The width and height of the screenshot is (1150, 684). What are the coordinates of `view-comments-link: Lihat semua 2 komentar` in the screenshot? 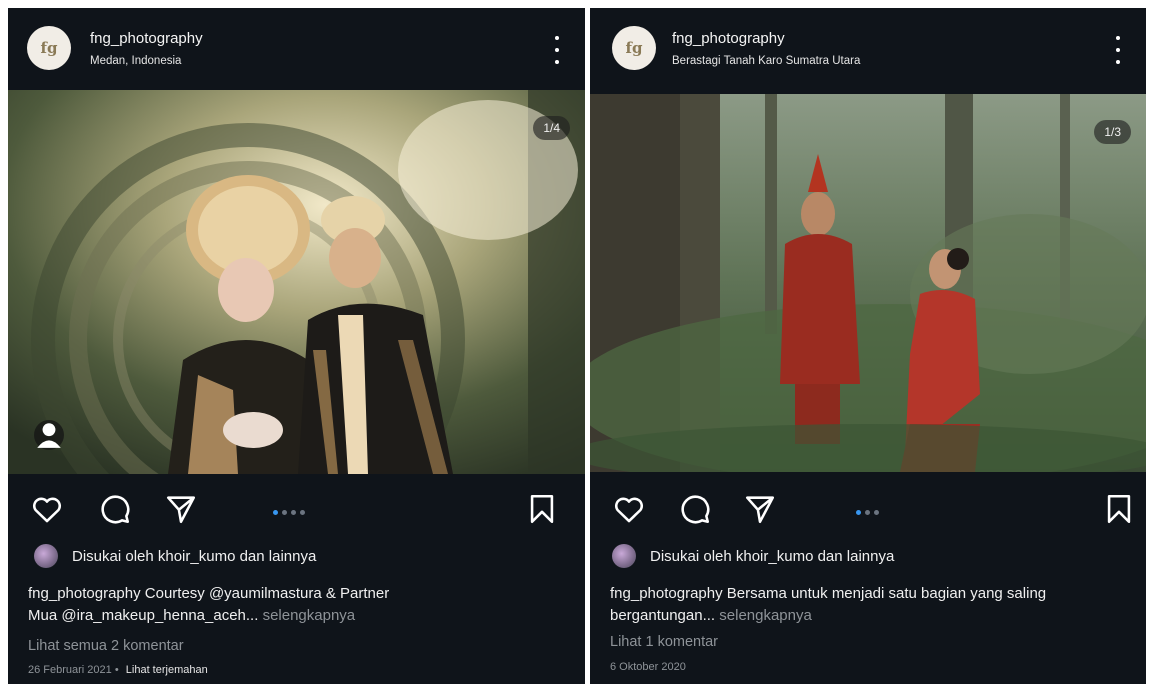 It's located at (106, 646).